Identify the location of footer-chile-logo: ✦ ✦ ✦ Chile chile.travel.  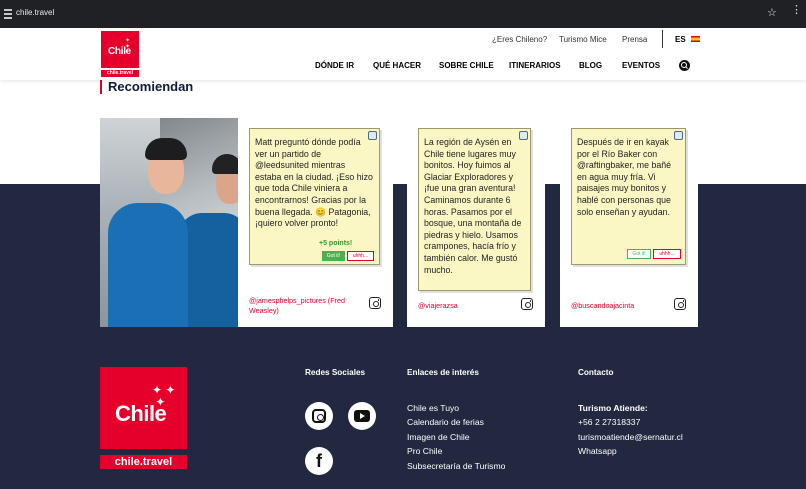
(143, 418).